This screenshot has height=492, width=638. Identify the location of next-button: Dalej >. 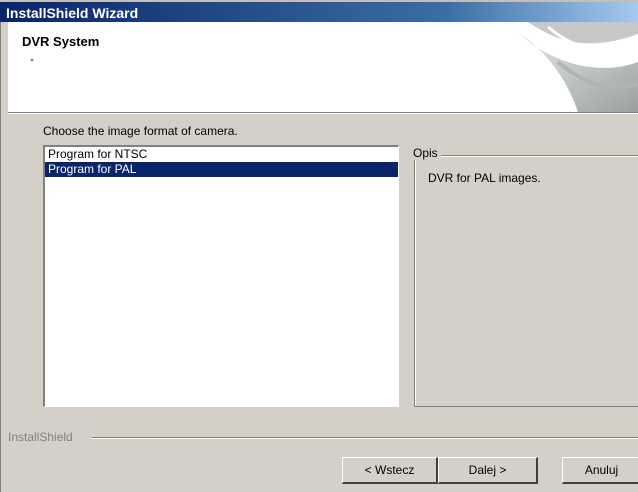
(488, 470).